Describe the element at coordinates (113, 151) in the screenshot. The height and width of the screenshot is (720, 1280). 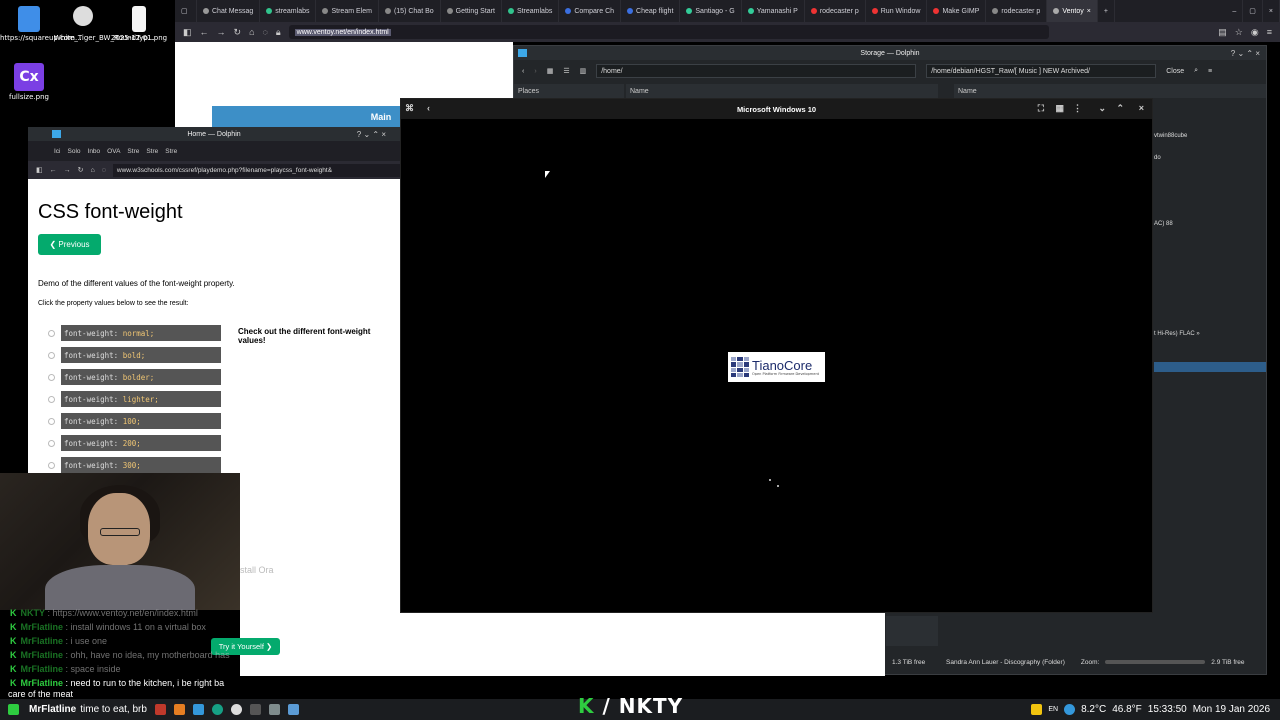
I see `tab: OVA` at that location.